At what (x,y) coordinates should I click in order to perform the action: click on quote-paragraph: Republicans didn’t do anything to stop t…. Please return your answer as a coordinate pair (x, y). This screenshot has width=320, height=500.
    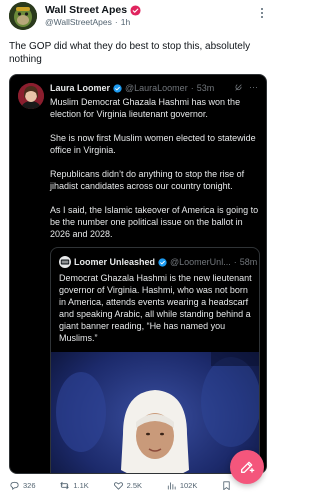
    Looking at the image, I should click on (147, 180).